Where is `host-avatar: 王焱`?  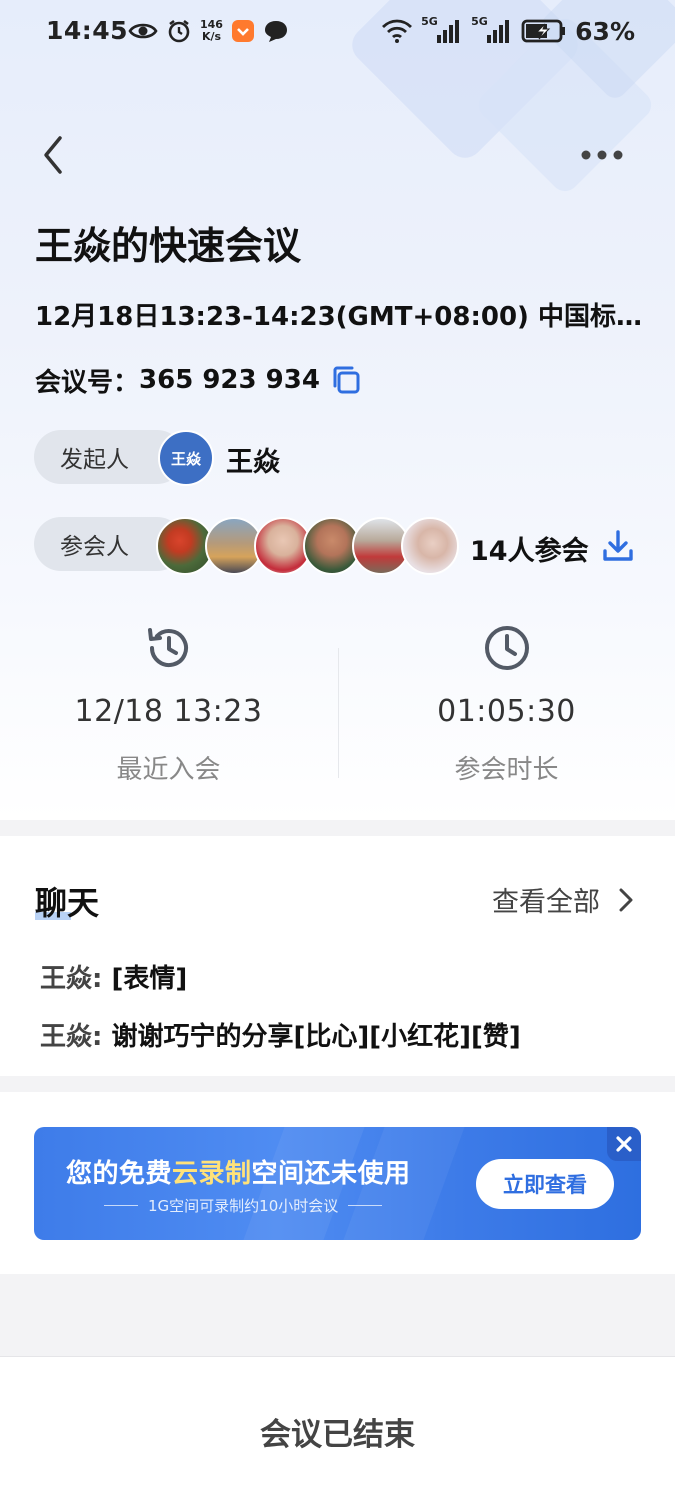 host-avatar: 王焱 is located at coordinates (186, 458).